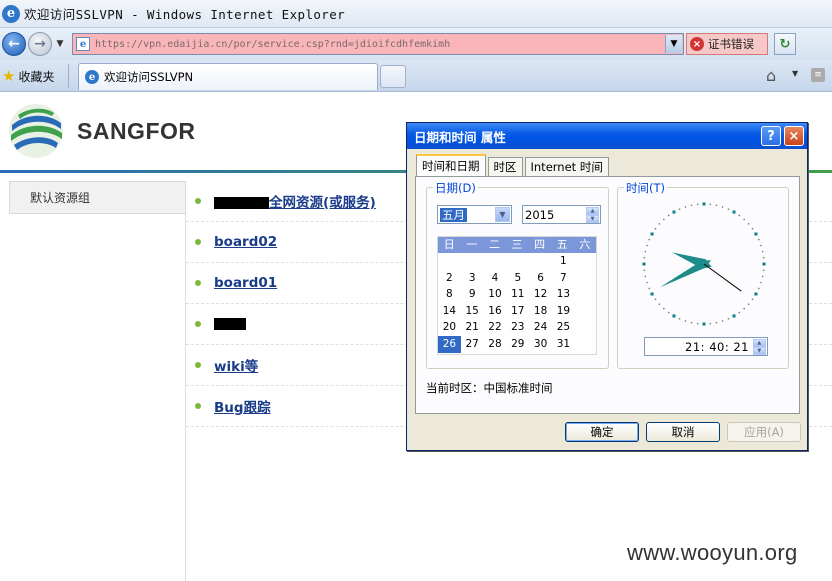  I want to click on calendar-day: 3, so click(472, 278).